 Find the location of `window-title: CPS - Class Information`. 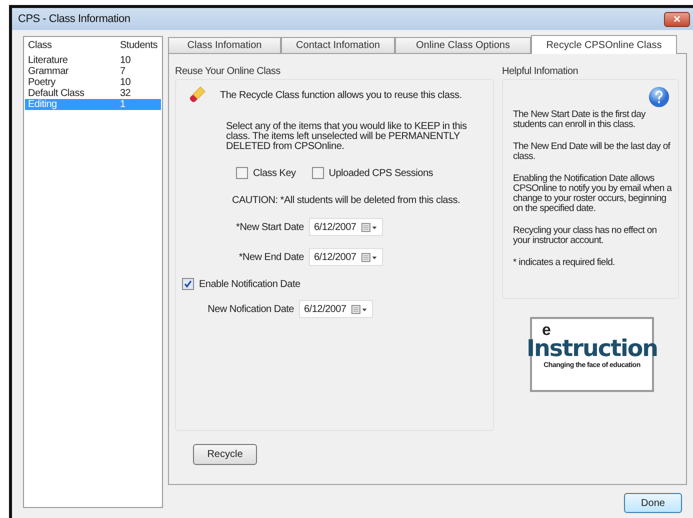

window-title: CPS - Class Information is located at coordinates (74, 19).